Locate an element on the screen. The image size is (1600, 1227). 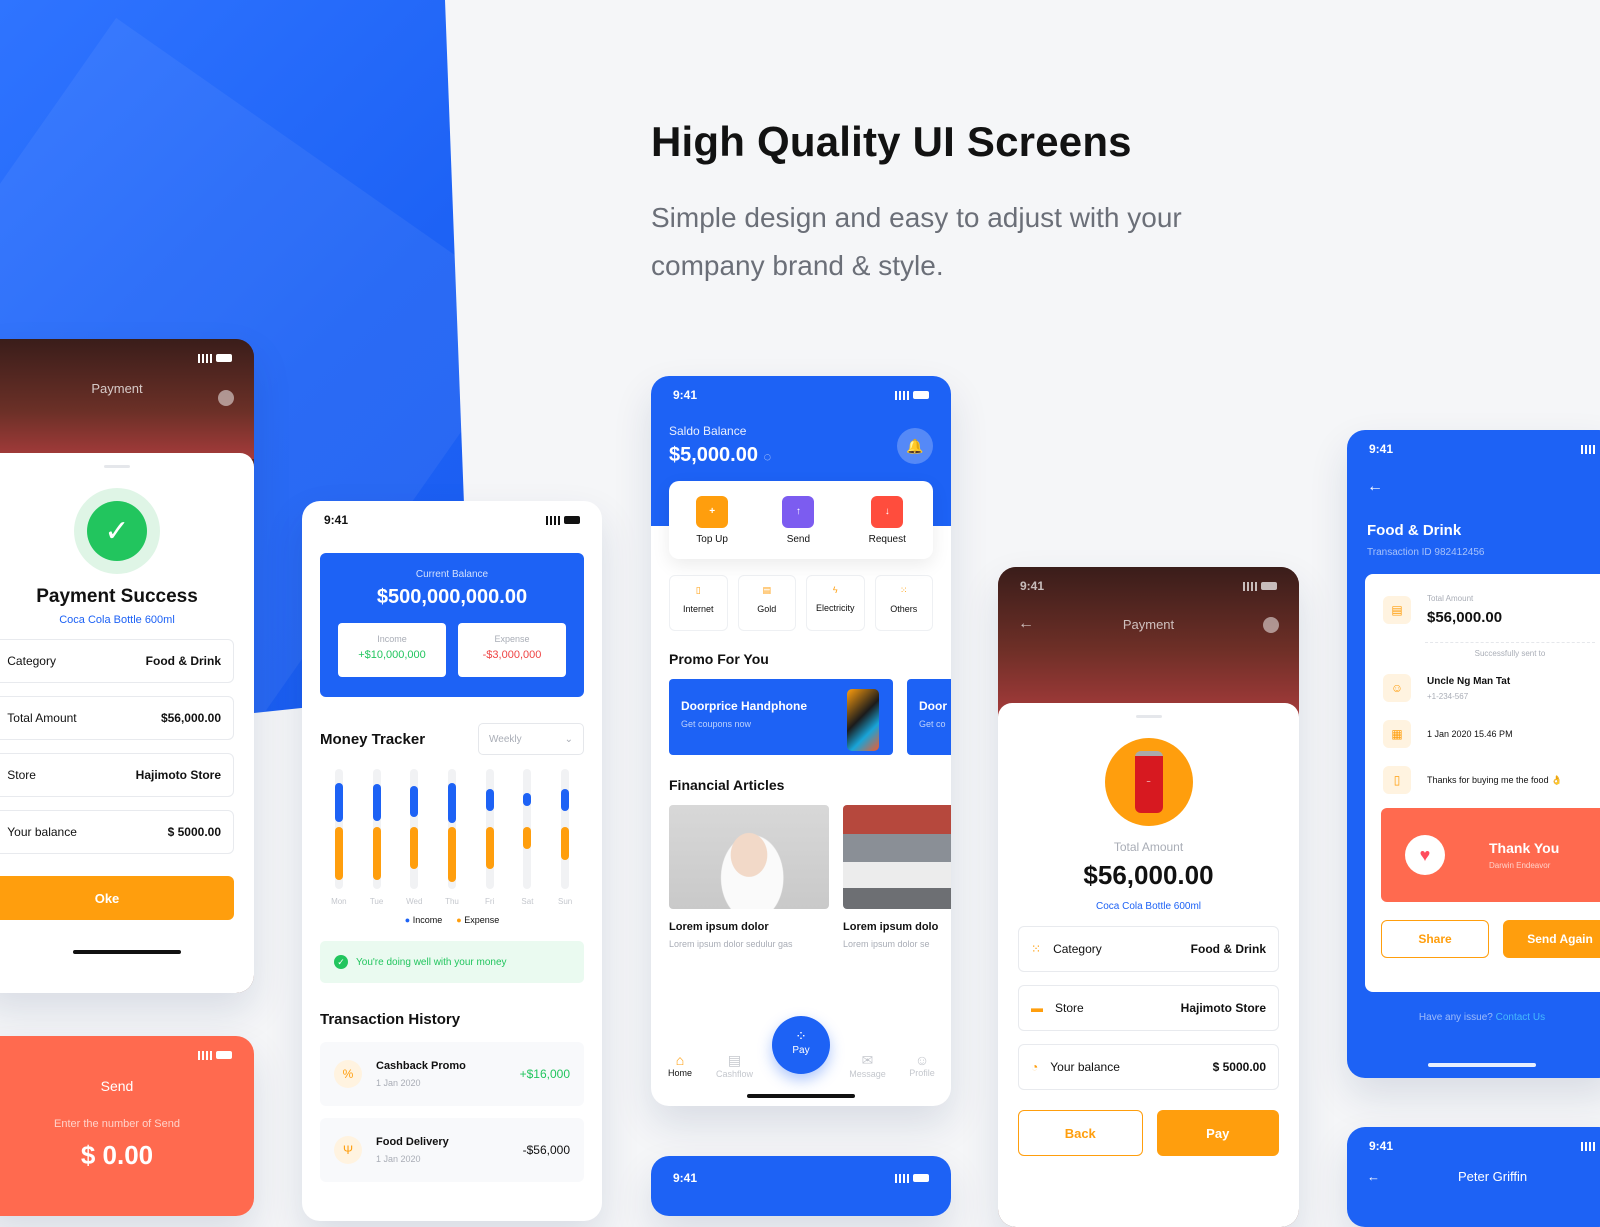
check-icon: ✓ is located at coordinates (117, 531).